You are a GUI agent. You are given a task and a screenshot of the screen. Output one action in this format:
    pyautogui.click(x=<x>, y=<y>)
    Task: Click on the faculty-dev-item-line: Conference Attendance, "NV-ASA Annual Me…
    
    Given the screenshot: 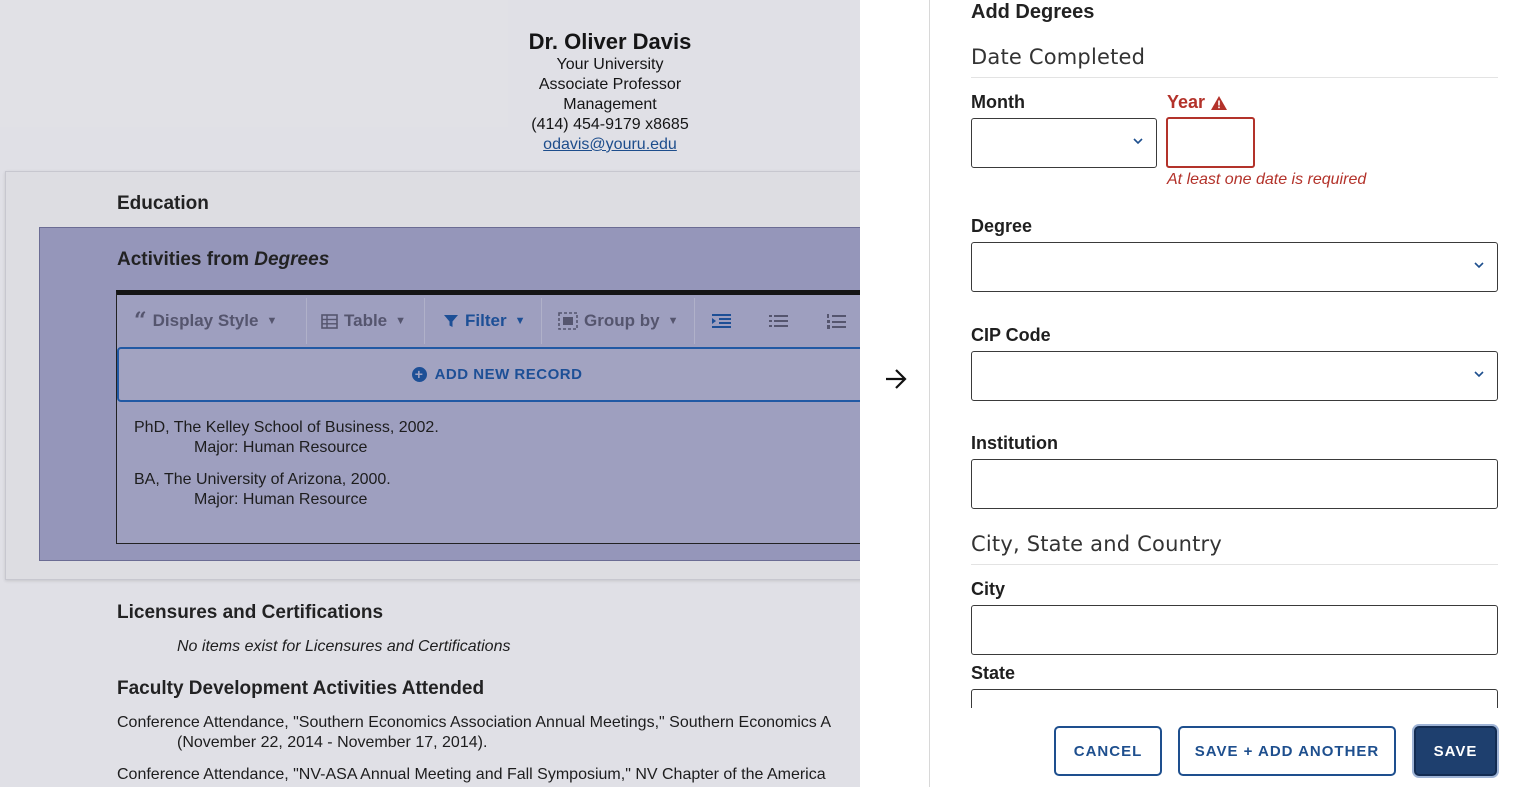 What is the action you would take?
    pyautogui.click(x=471, y=774)
    